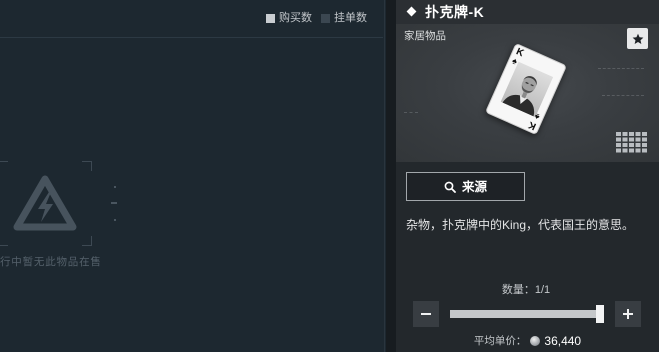 The height and width of the screenshot is (352, 659). Describe the element at coordinates (500, 341) in the screenshot. I see `average-price-label: 平均单价：` at that location.